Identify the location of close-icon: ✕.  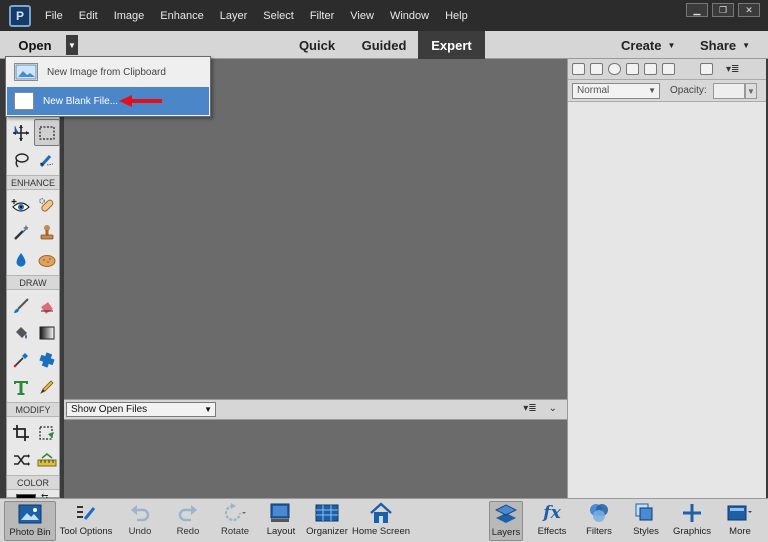
(749, 10).